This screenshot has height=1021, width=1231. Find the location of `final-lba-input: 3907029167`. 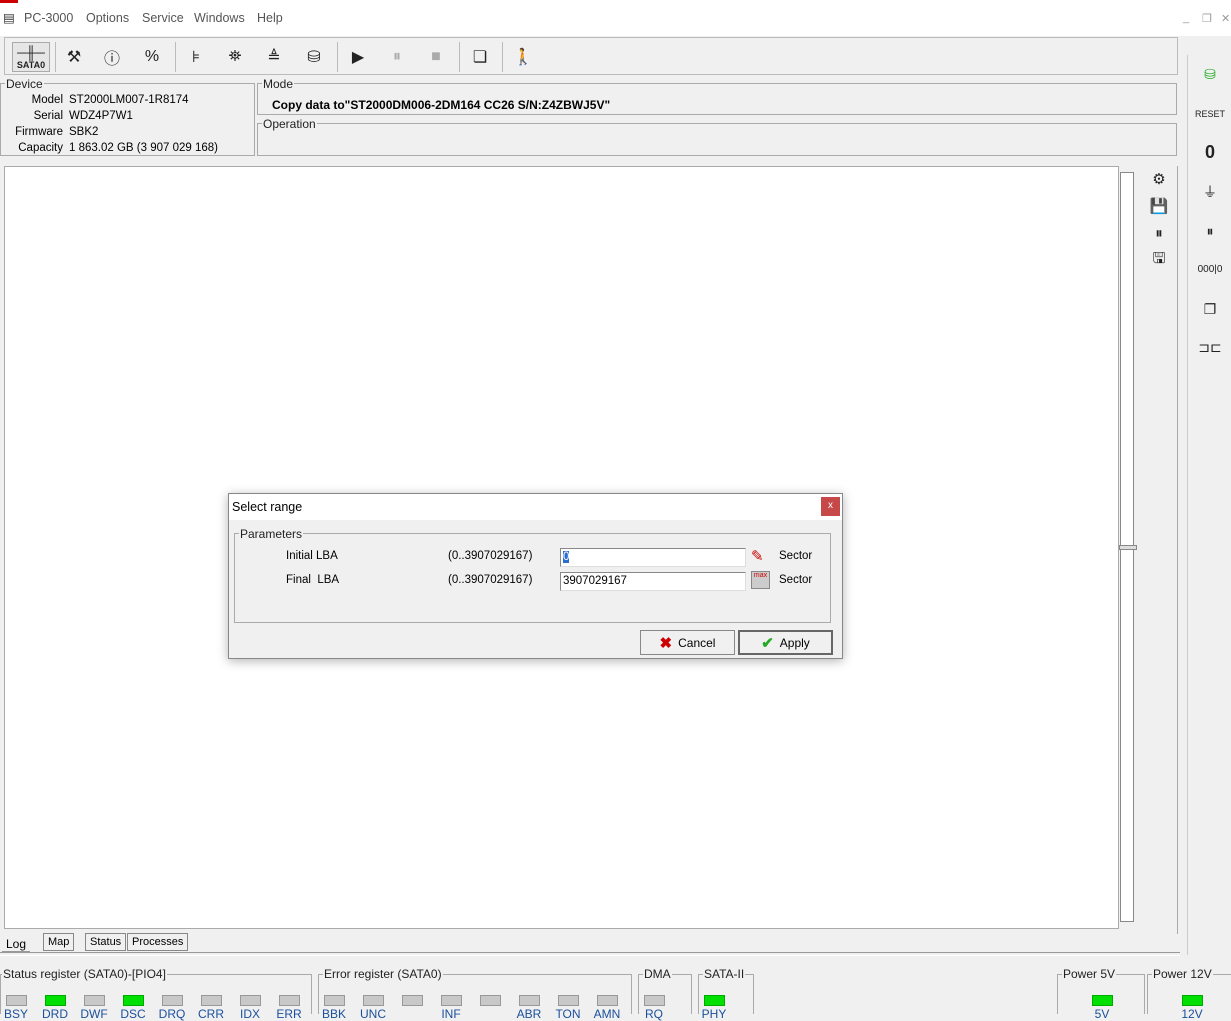

final-lba-input: 3907029167 is located at coordinates (653, 581).